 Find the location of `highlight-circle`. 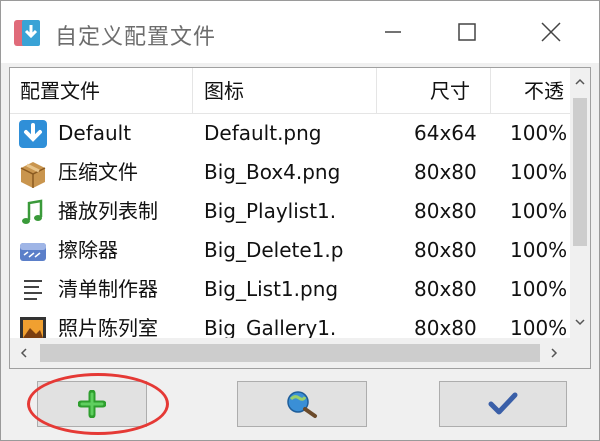

highlight-circle is located at coordinates (98, 404).